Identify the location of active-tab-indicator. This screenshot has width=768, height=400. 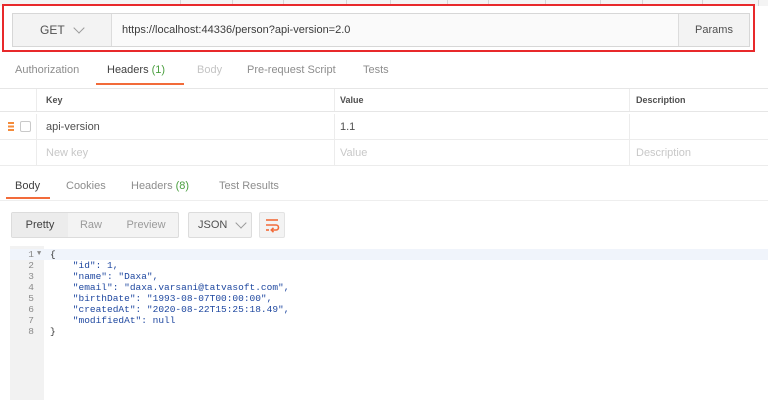
(140, 84).